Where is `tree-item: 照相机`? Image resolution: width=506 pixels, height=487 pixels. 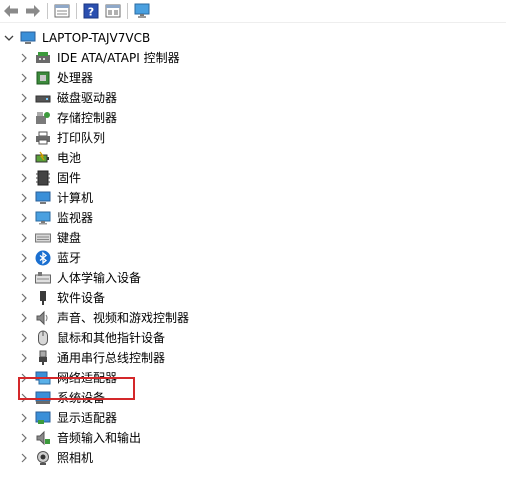 tree-item: 照相机 is located at coordinates (253, 458).